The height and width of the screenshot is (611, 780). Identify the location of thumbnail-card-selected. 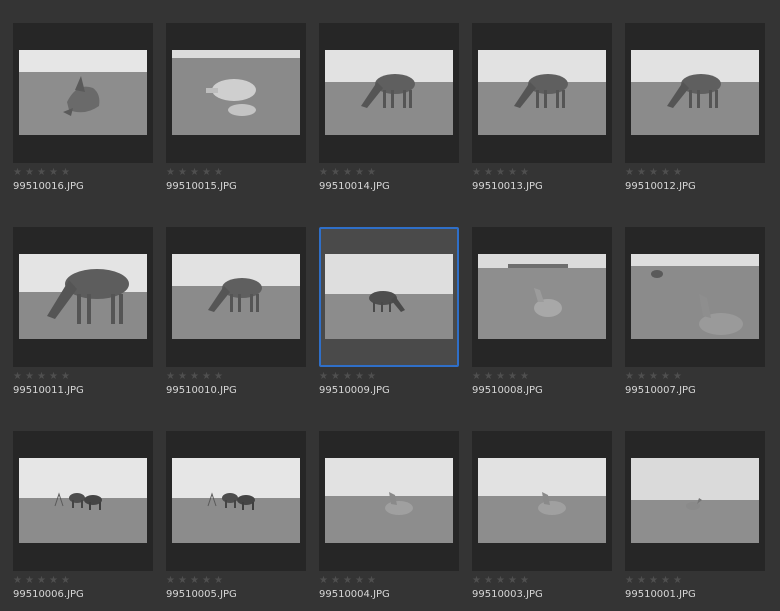
(389, 297).